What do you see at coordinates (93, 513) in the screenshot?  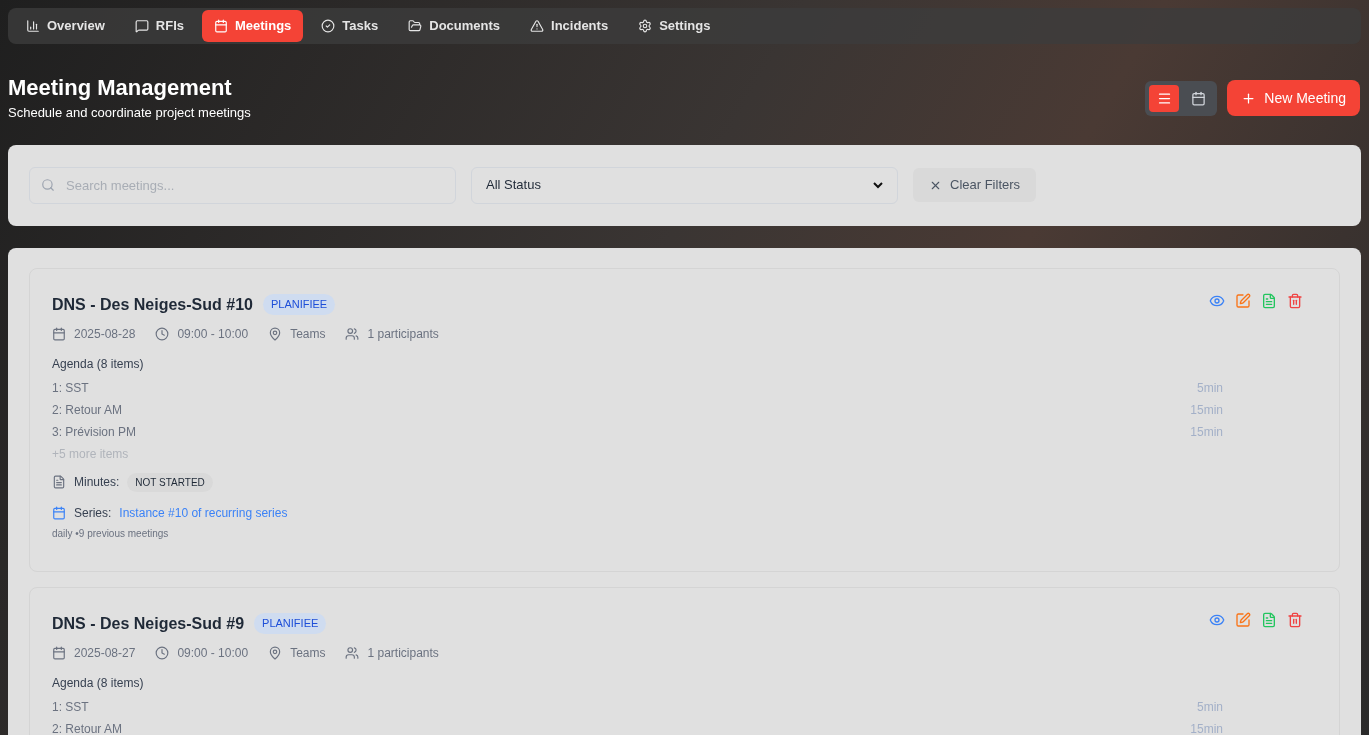 I see `series-label: Series:` at bounding box center [93, 513].